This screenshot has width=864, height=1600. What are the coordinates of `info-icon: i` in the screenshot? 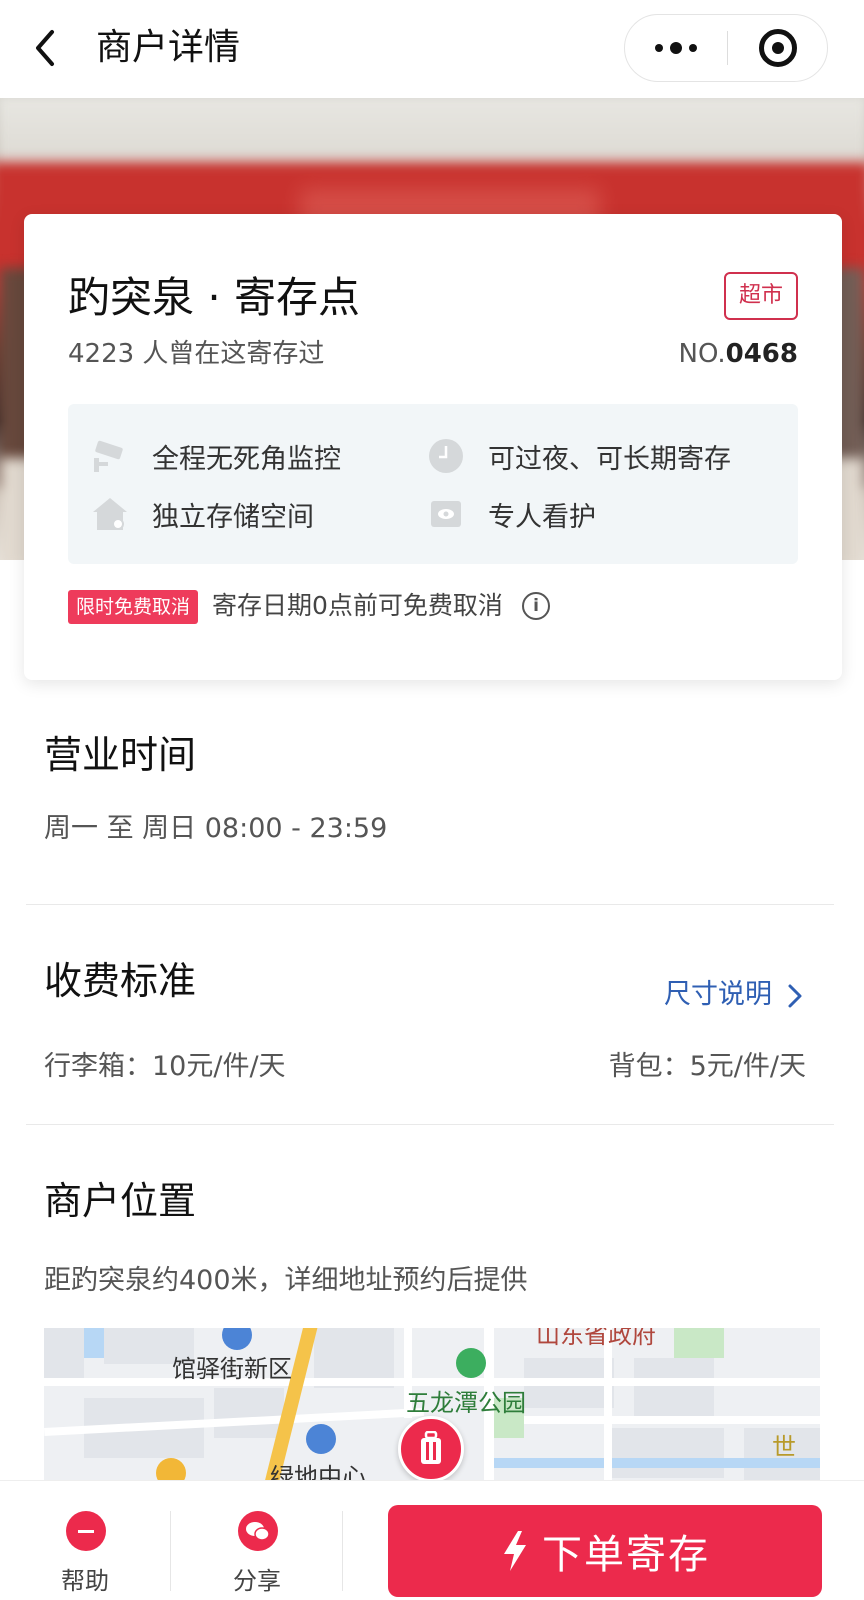 It's located at (536, 606).